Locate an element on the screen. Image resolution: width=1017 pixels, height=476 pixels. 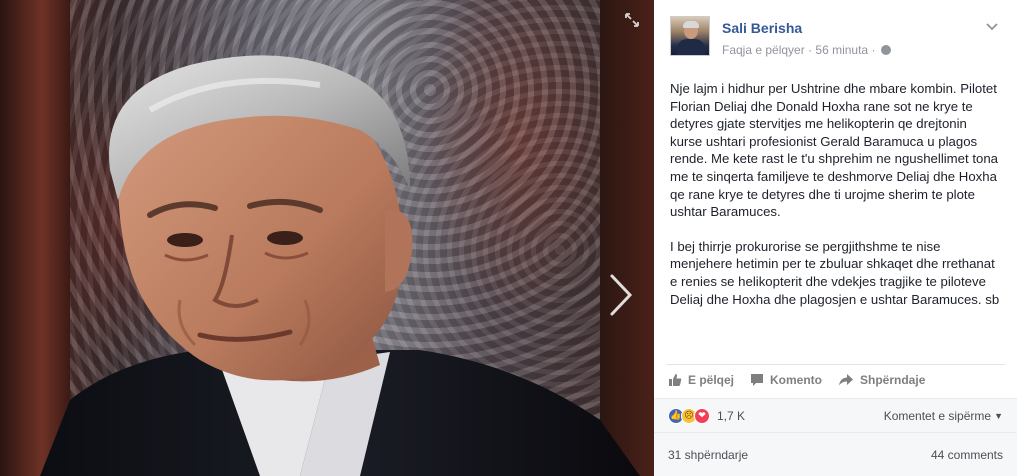
author-name-link: Sali Berisha is located at coordinates (762, 28).